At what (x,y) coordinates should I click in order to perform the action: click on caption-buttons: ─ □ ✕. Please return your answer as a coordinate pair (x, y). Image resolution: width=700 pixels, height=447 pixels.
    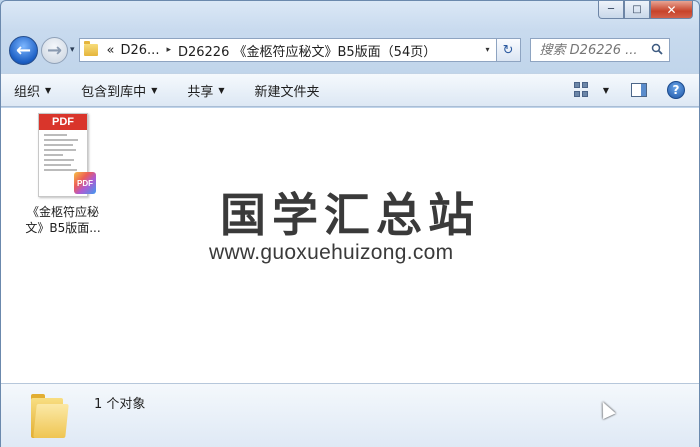
    Looking at the image, I should click on (645, 10).